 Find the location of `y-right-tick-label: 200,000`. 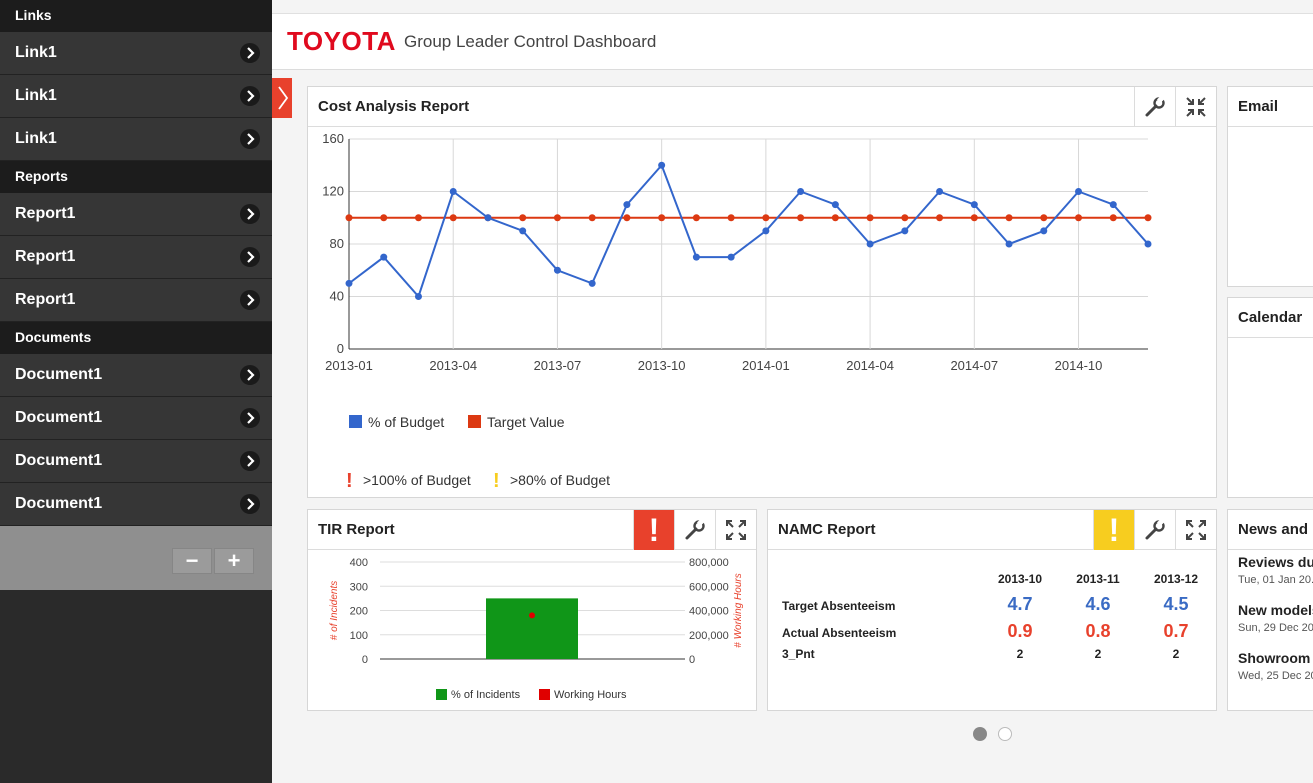

y-right-tick-label: 200,000 is located at coordinates (709, 636).